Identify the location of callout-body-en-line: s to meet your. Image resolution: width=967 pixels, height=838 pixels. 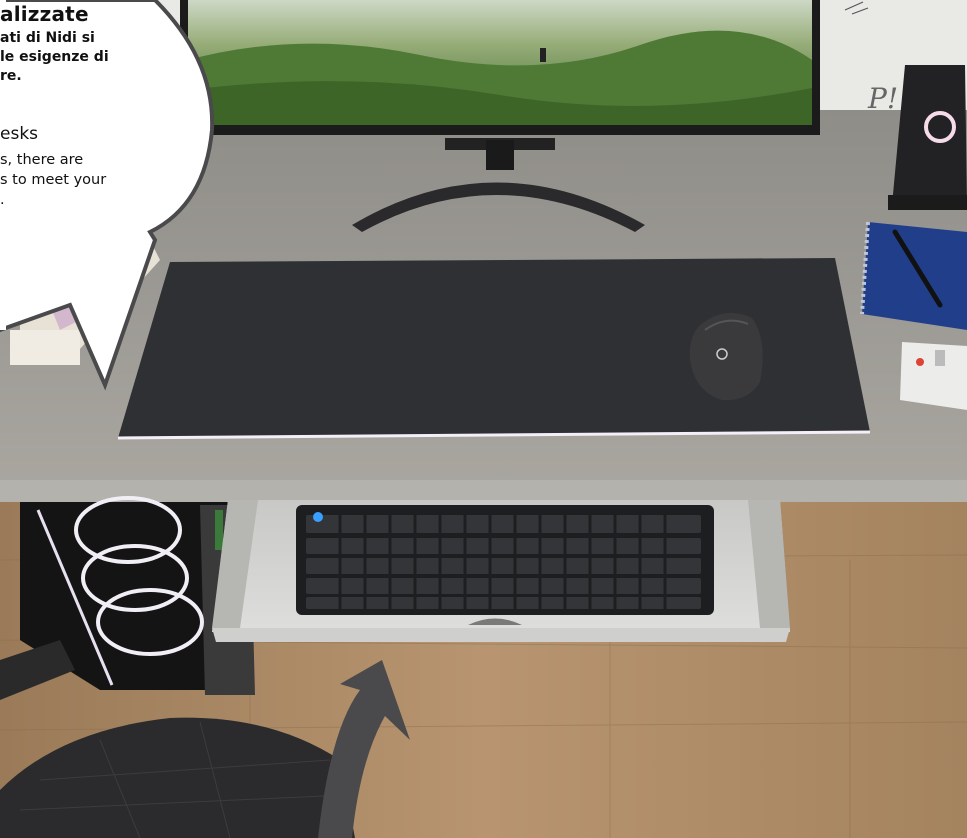
(53, 180).